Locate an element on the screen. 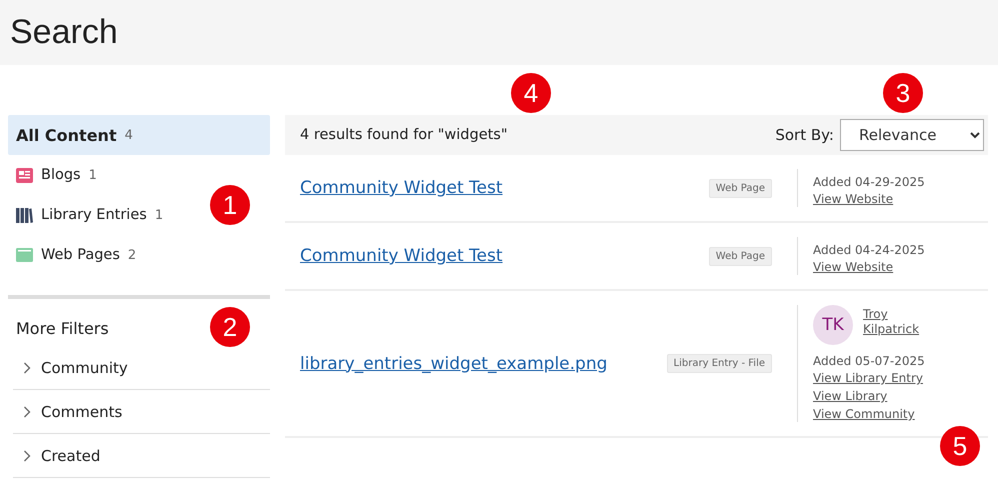 This screenshot has height=486, width=998. books-icon is located at coordinates (24, 215).